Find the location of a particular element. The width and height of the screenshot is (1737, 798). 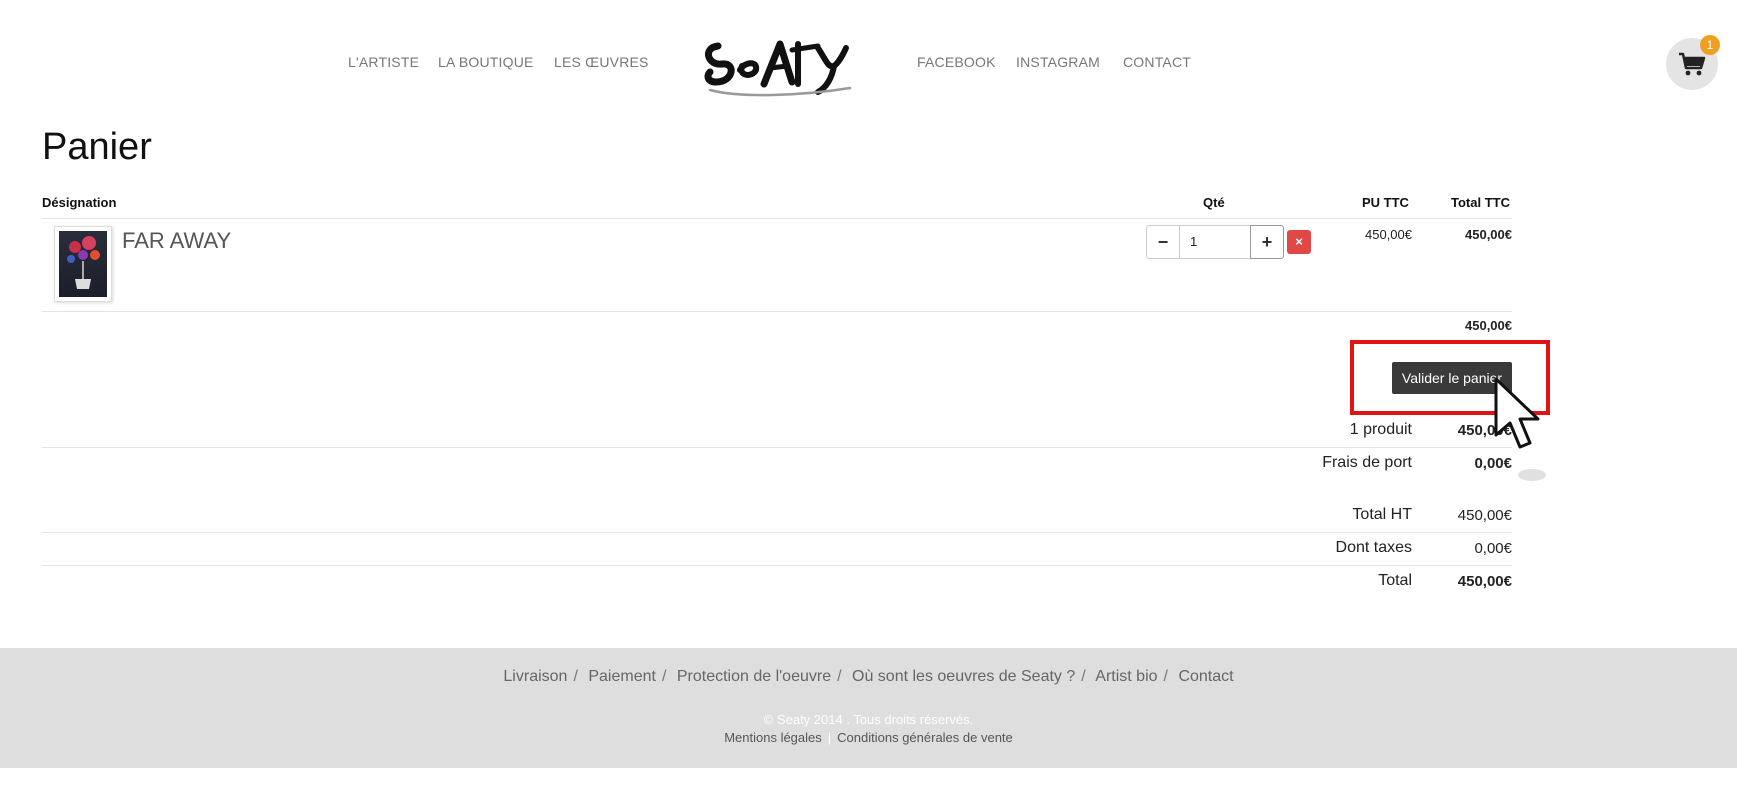

cart-count-badge: 1 is located at coordinates (1710, 45).